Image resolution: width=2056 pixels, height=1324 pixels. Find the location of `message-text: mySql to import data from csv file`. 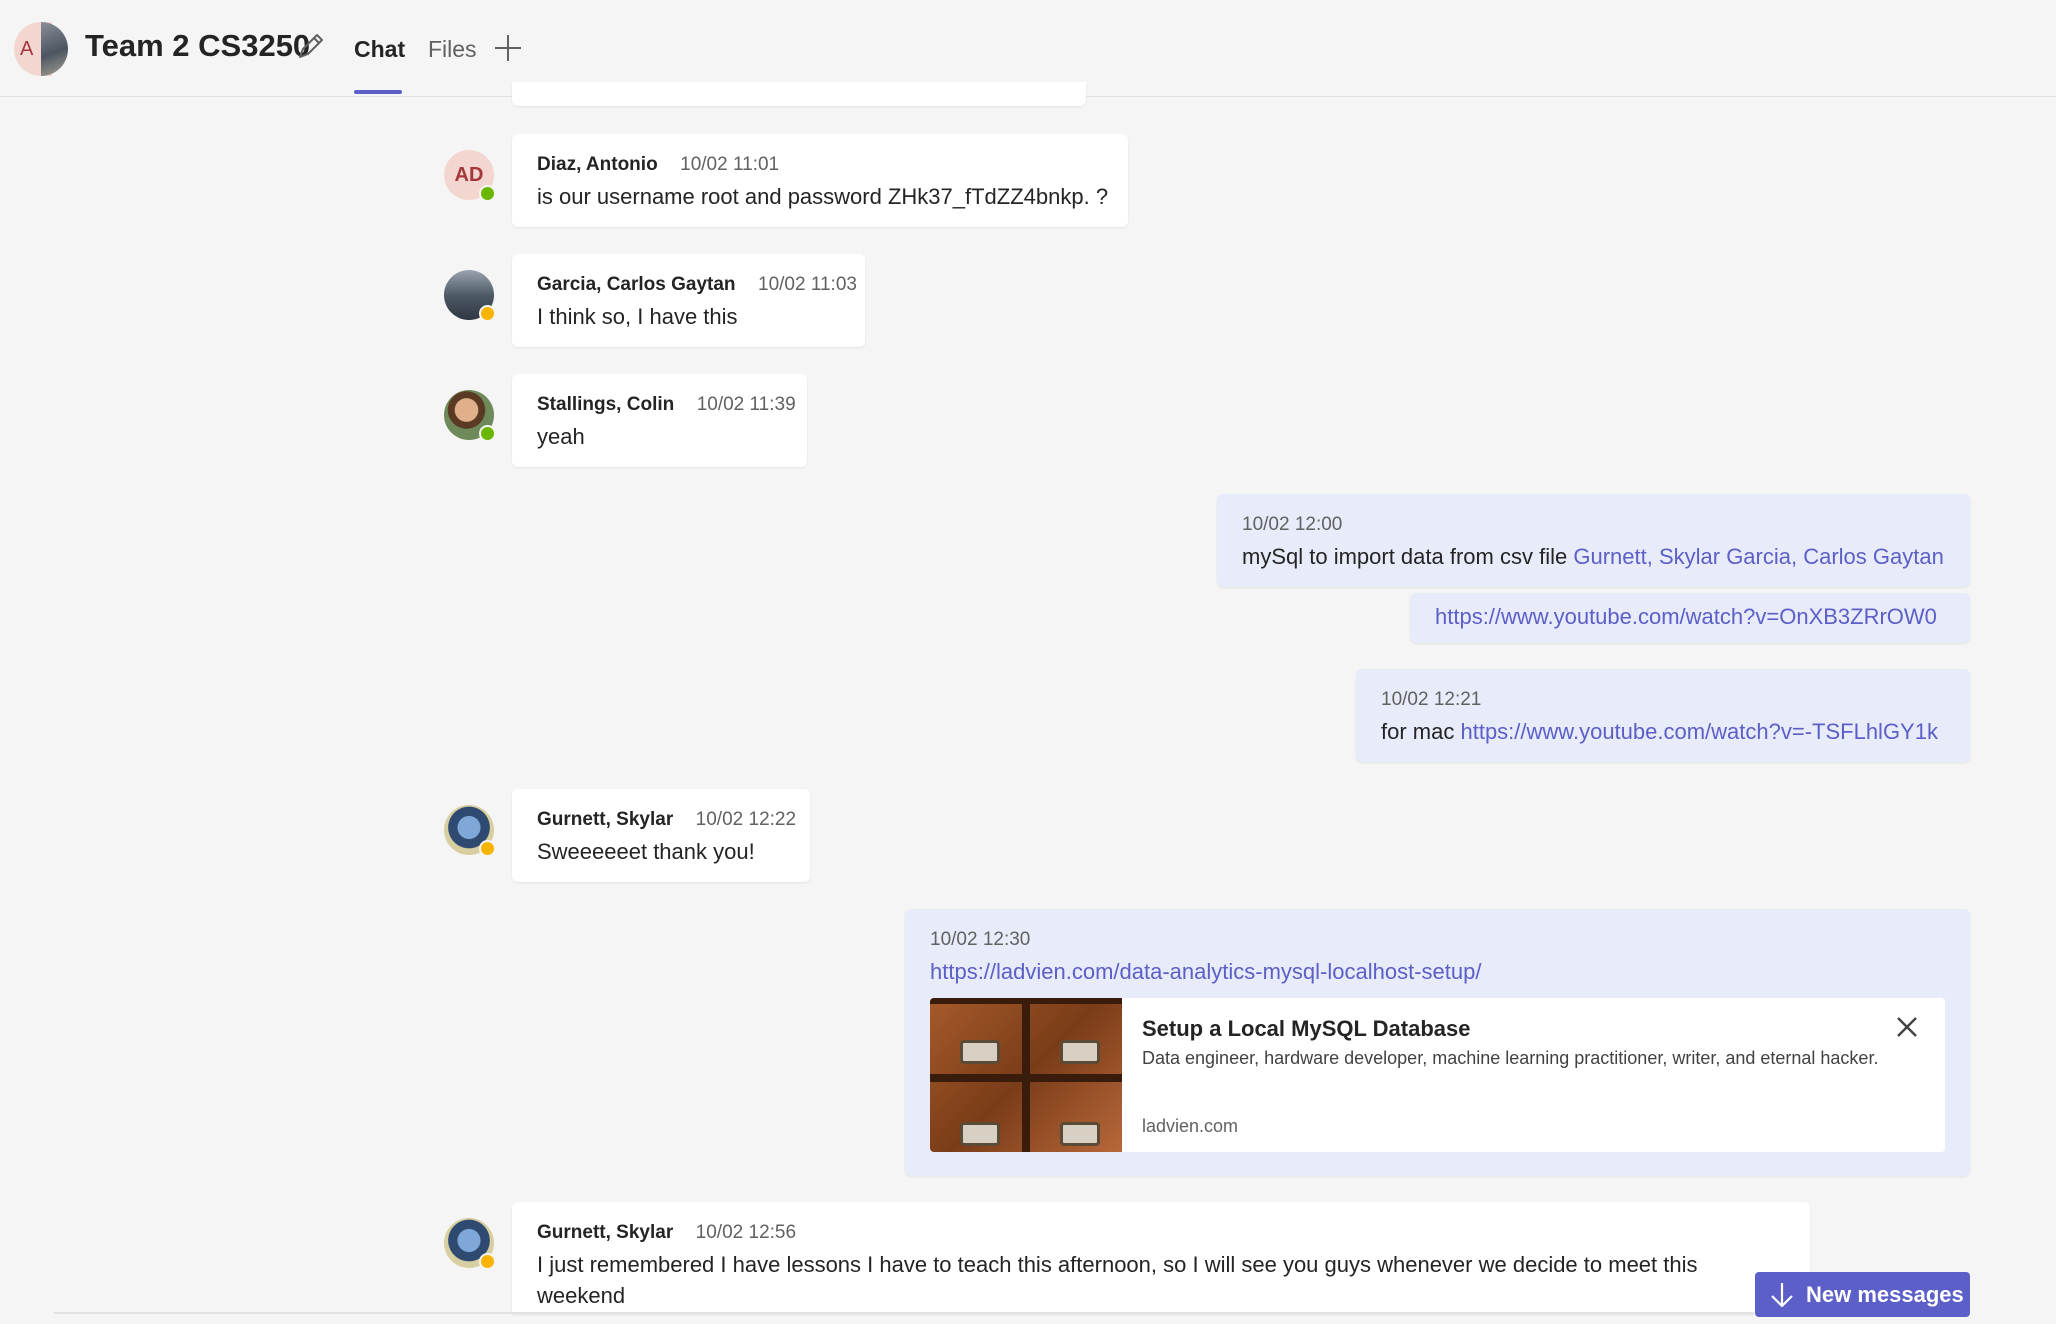

message-text: mySql to import data from csv file is located at coordinates (1405, 556).